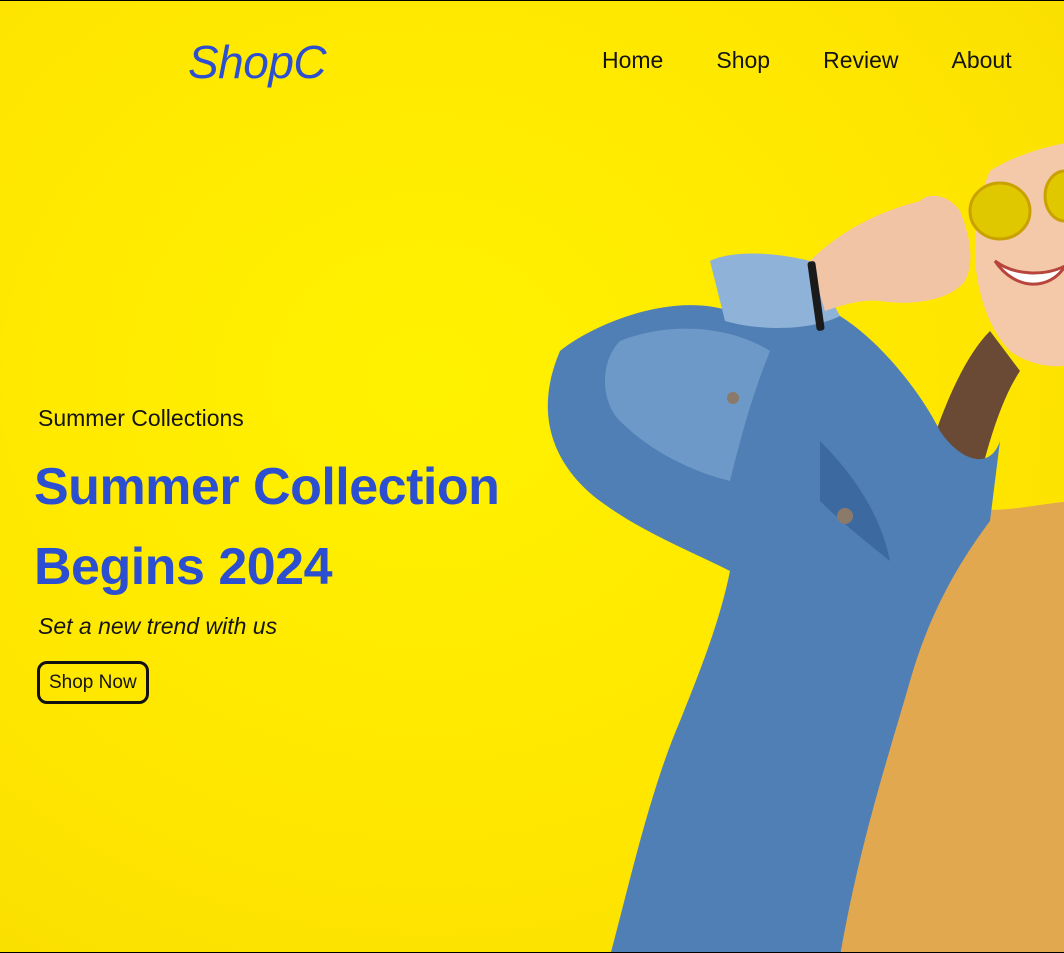  I want to click on nav-link-home: Home, so click(632, 60).